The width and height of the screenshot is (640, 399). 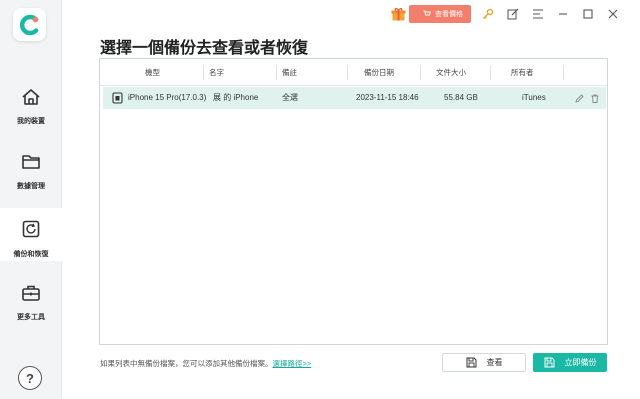 I want to click on backup-now-label: 立即備份, so click(x=580, y=362).